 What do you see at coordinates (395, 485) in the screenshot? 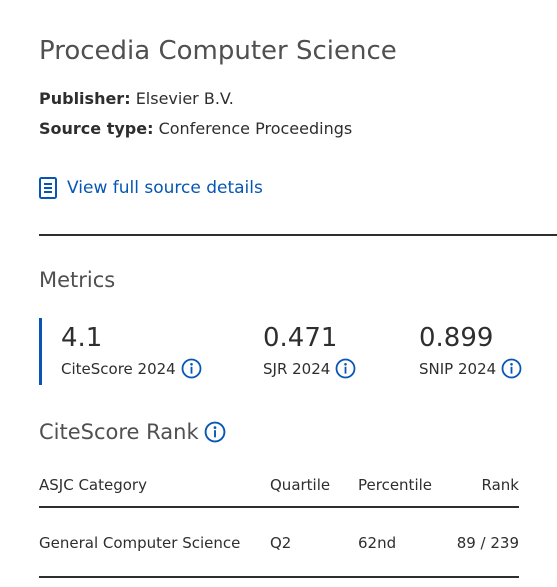
I see `column-header-percentile: Percentile` at bounding box center [395, 485].